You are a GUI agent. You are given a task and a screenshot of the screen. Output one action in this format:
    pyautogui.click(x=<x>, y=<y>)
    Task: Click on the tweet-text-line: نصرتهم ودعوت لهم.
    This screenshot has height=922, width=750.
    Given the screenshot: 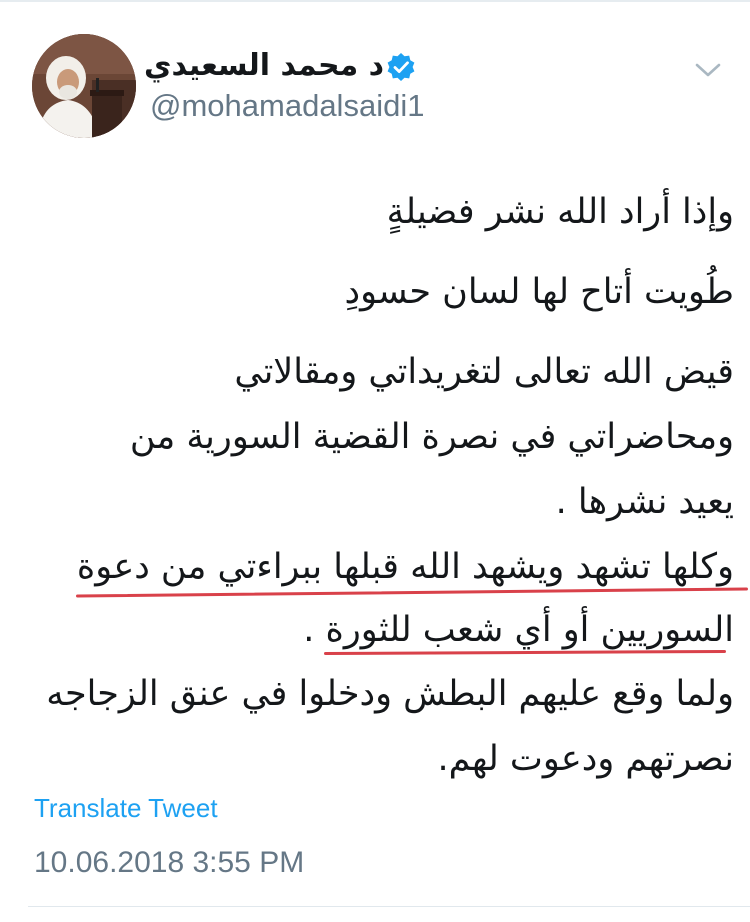 What is the action you would take?
    pyautogui.click(x=585, y=759)
    